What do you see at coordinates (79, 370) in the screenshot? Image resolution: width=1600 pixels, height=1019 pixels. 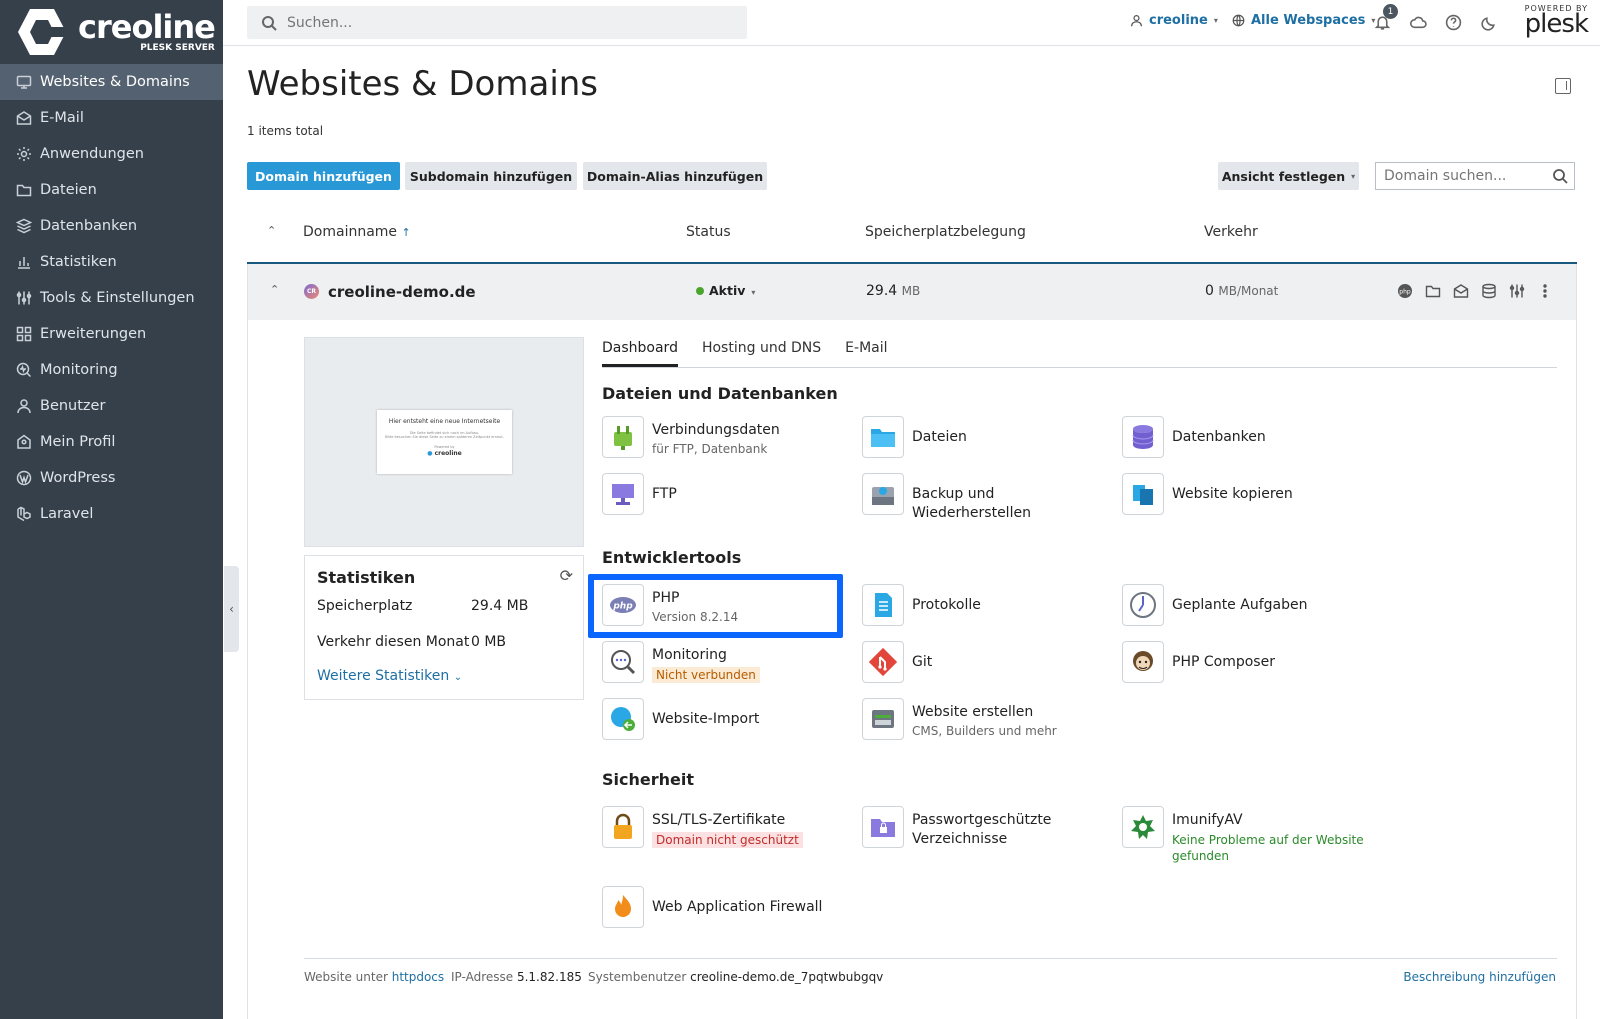 I see `sidebar-item-label: Monitoring` at bounding box center [79, 370].